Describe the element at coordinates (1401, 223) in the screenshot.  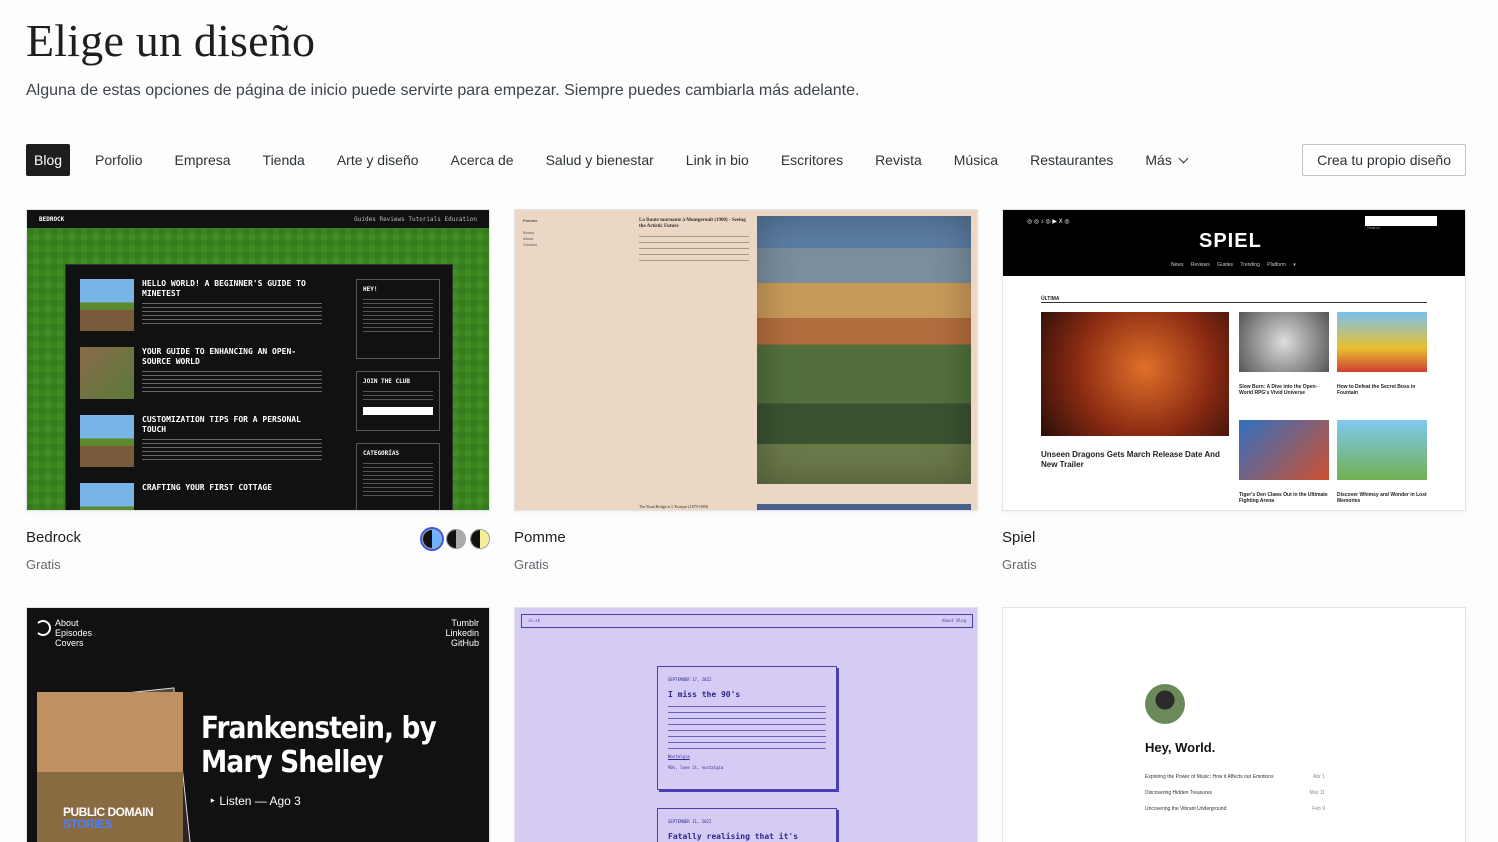
I see `search-input: Search` at that location.